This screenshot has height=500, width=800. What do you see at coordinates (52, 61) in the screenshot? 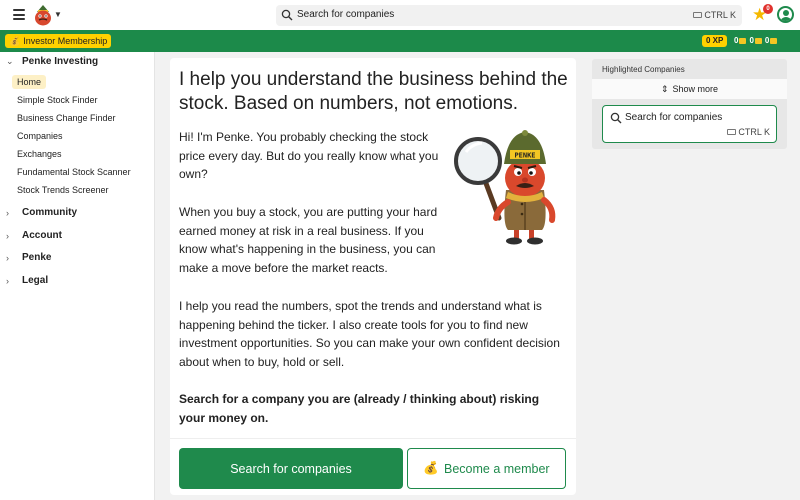
I see `sidebar-group-penke-investing: ⌄ Penke Investing` at bounding box center [52, 61].